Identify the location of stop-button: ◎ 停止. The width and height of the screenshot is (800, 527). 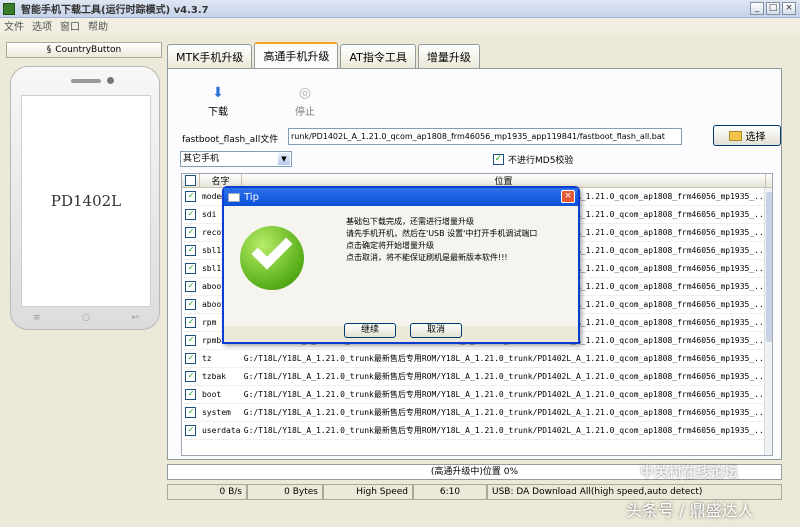
(305, 101).